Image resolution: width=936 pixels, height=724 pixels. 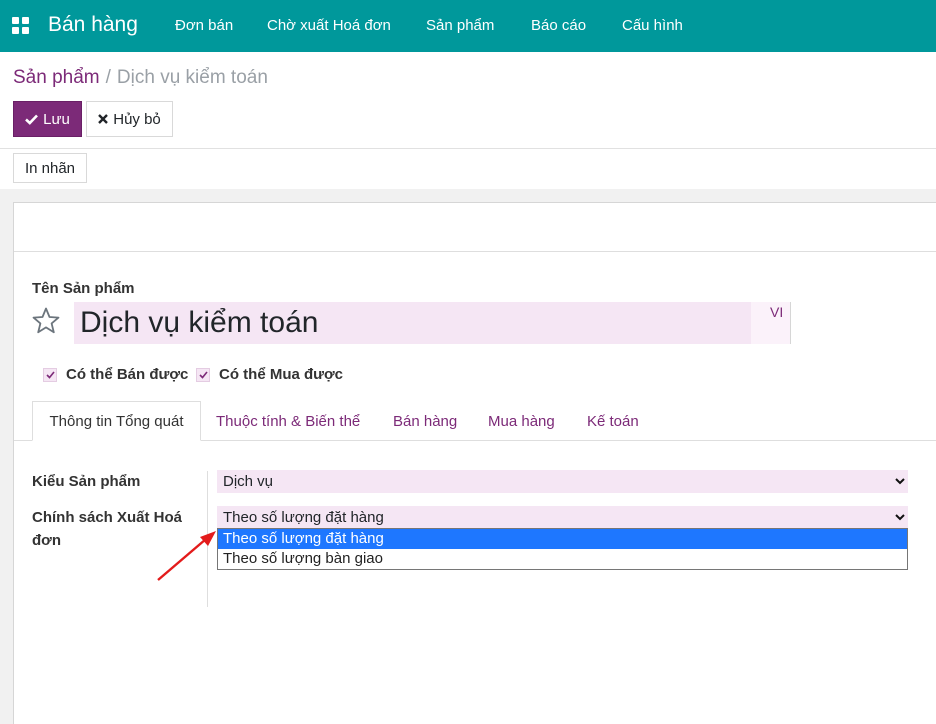 What do you see at coordinates (460, 25) in the screenshot?
I see `nav-item-products: Sản phẩm` at bounding box center [460, 25].